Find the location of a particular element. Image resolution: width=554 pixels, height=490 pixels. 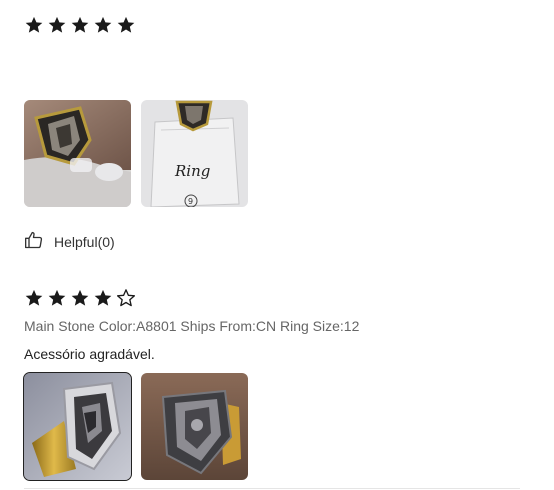

ring-packaging-image: Ring 9 is located at coordinates (194, 153).